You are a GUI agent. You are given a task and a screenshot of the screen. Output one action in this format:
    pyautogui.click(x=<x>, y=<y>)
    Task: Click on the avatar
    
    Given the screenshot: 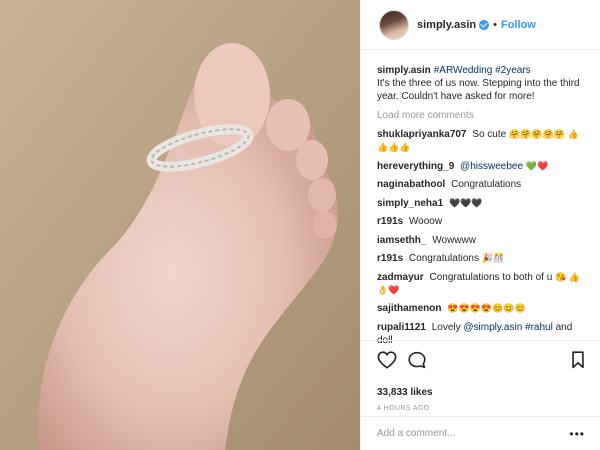 What is the action you would take?
    pyautogui.click(x=394, y=24)
    